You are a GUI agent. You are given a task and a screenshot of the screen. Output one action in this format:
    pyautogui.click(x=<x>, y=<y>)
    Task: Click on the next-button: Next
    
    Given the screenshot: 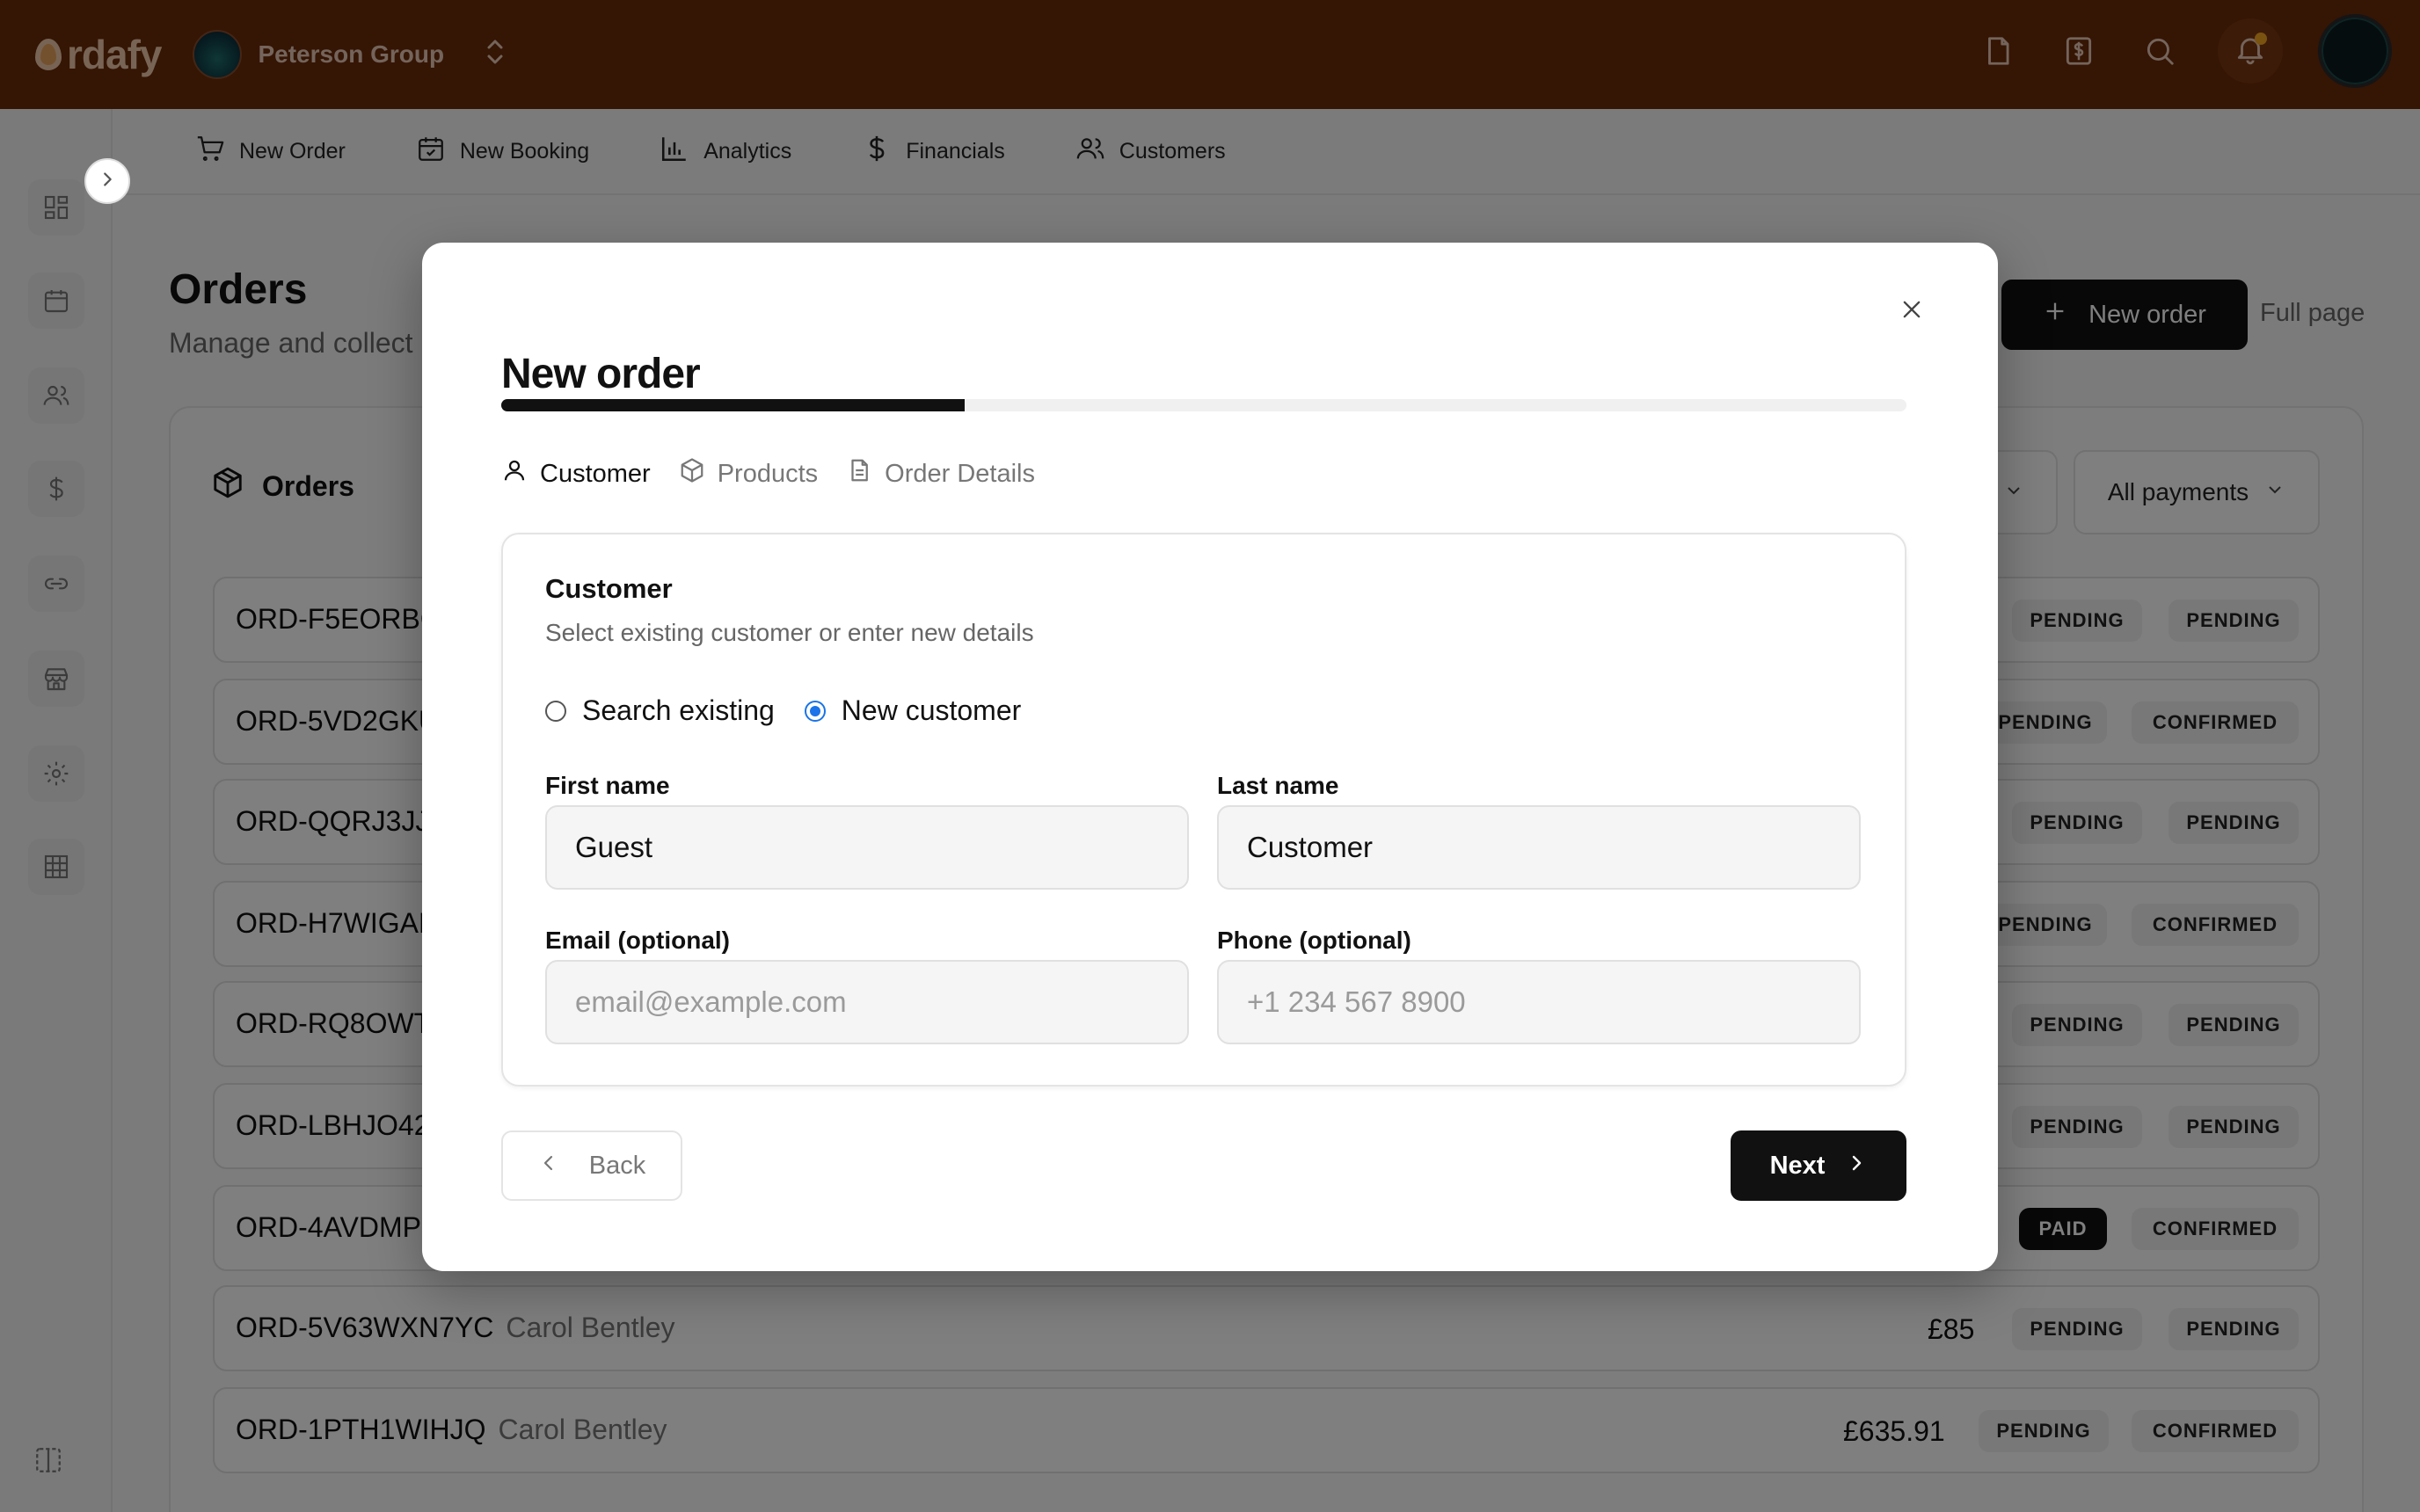 What is the action you would take?
    pyautogui.click(x=1819, y=1166)
    